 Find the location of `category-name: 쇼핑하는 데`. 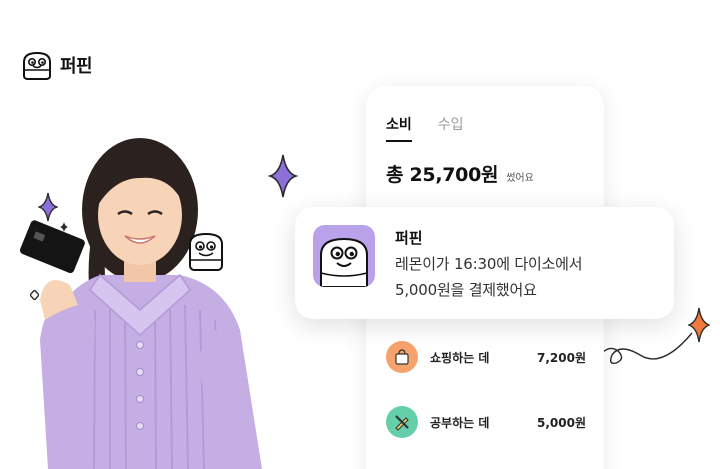

category-name: 쇼핑하는 데 is located at coordinates (460, 357).